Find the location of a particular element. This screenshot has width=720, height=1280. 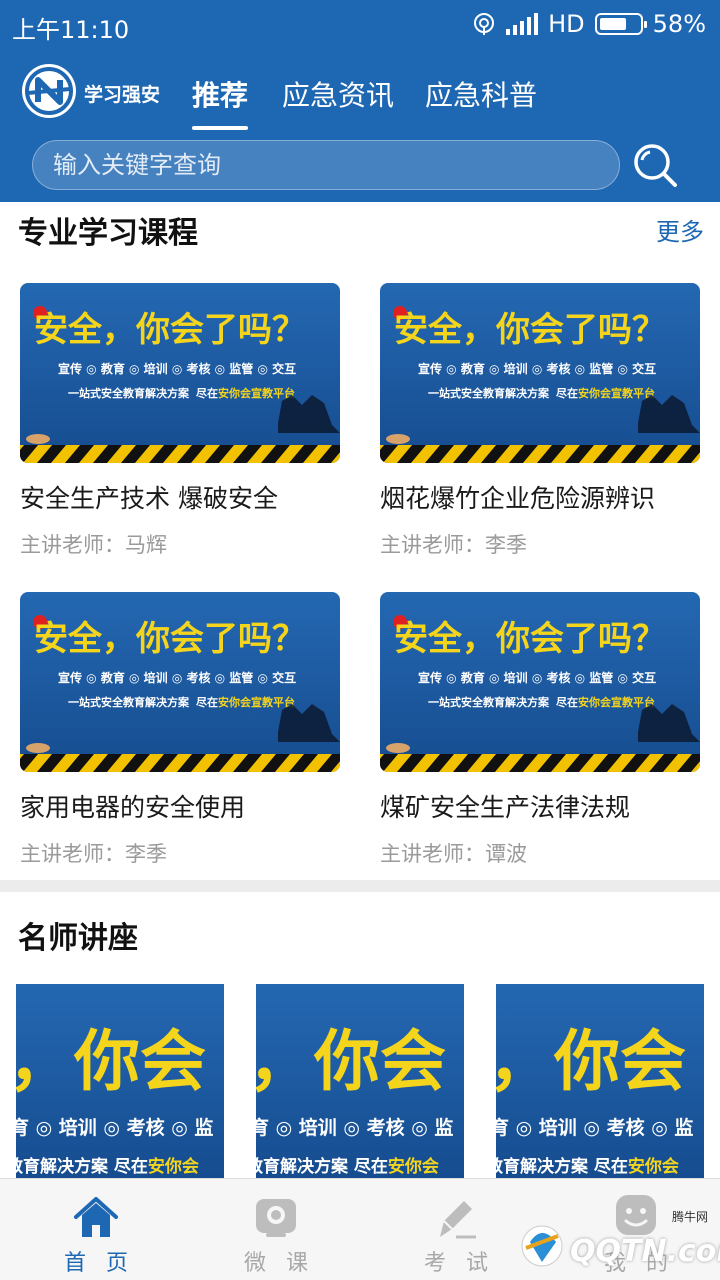

brand-name: 学习强安 is located at coordinates (122, 95).